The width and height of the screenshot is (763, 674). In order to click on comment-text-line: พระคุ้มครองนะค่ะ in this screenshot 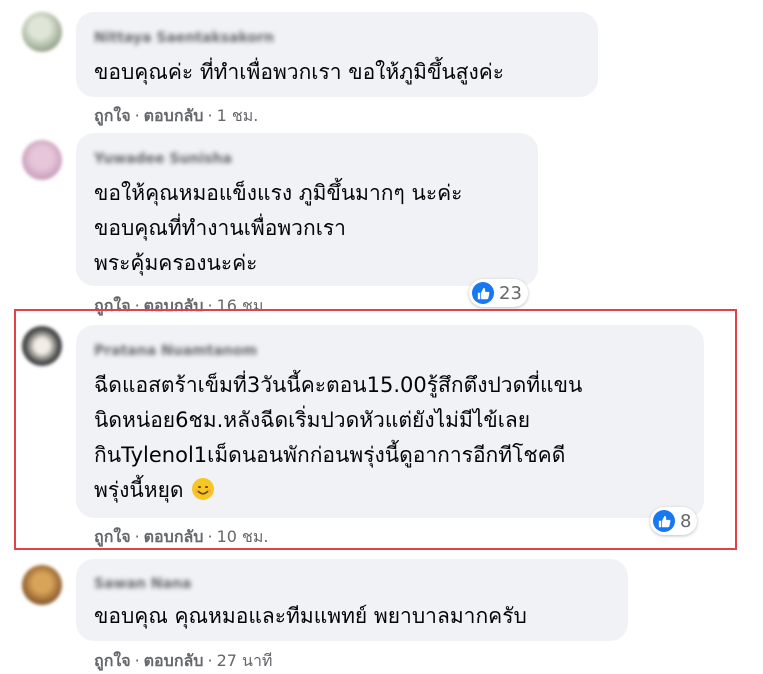, I will do `click(176, 263)`.